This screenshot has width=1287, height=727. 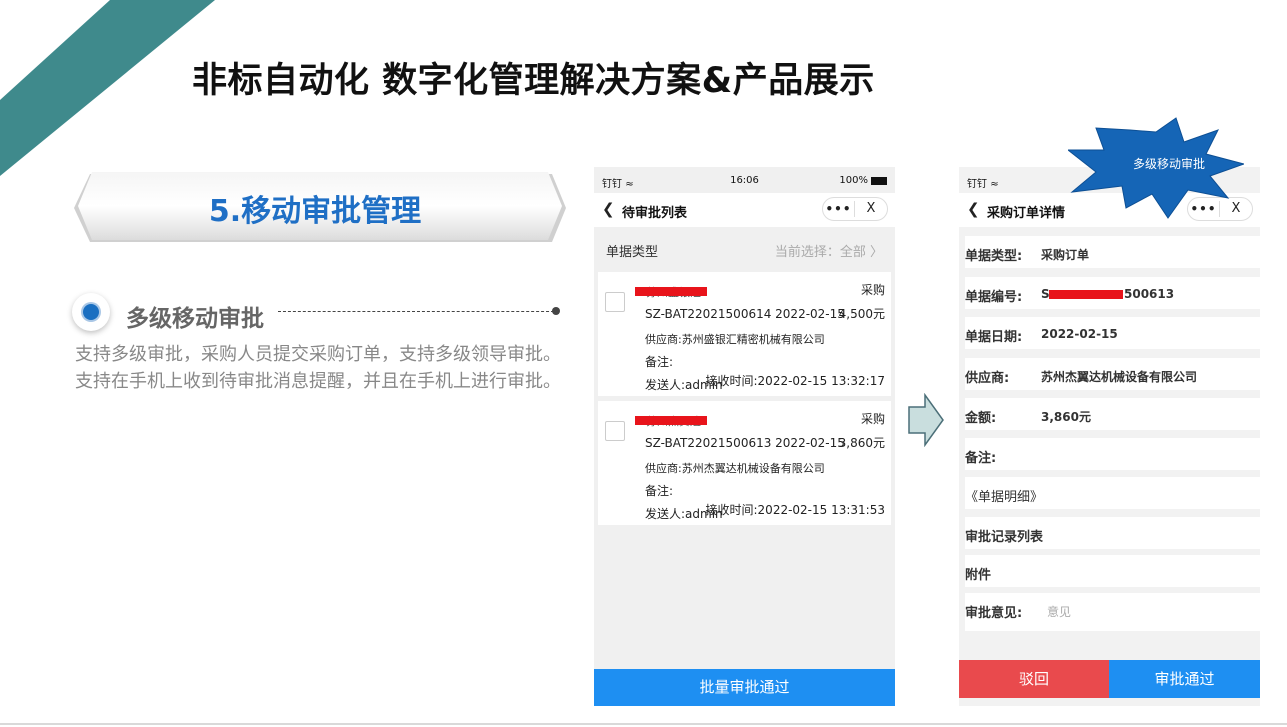 I want to click on field-value: 苏州杰翼达机械设备有限公司, so click(x=1119, y=377).